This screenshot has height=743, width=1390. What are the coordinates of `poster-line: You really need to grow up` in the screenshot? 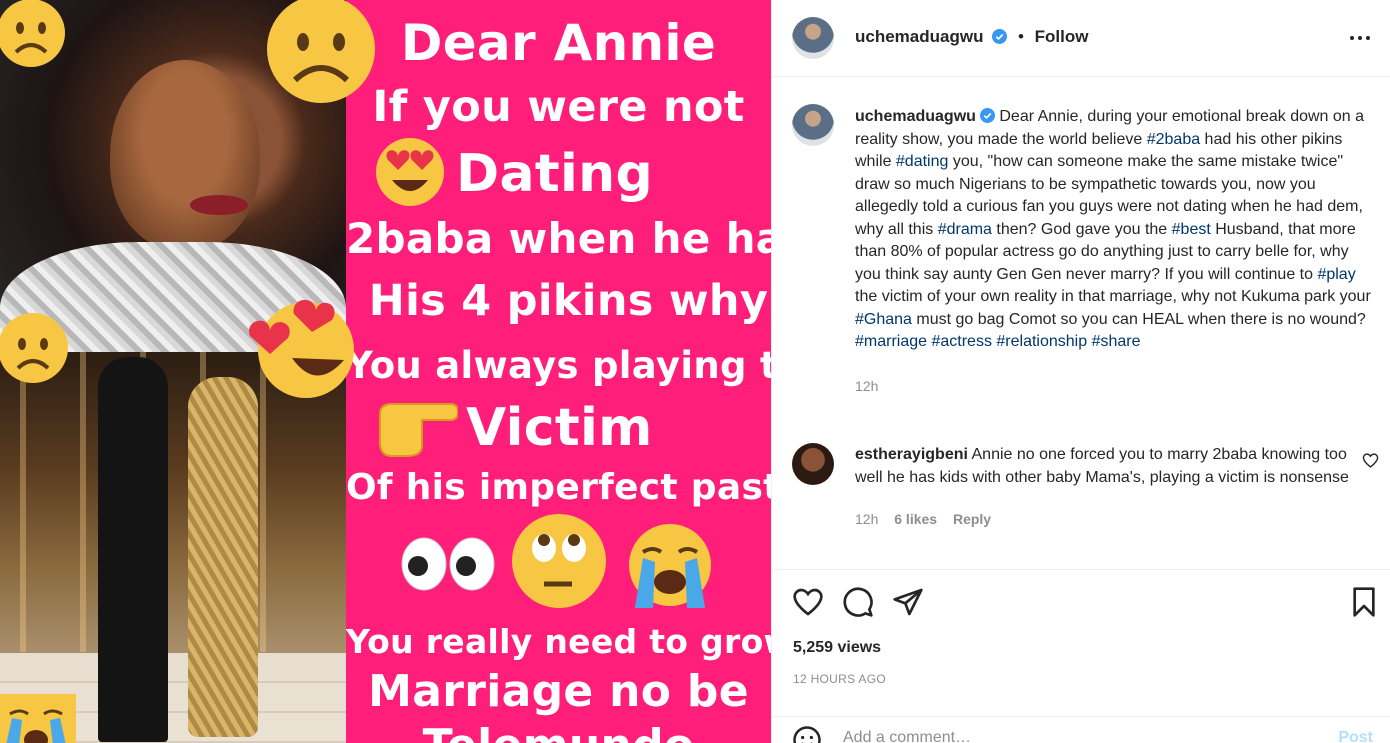 It's located at (558, 641).